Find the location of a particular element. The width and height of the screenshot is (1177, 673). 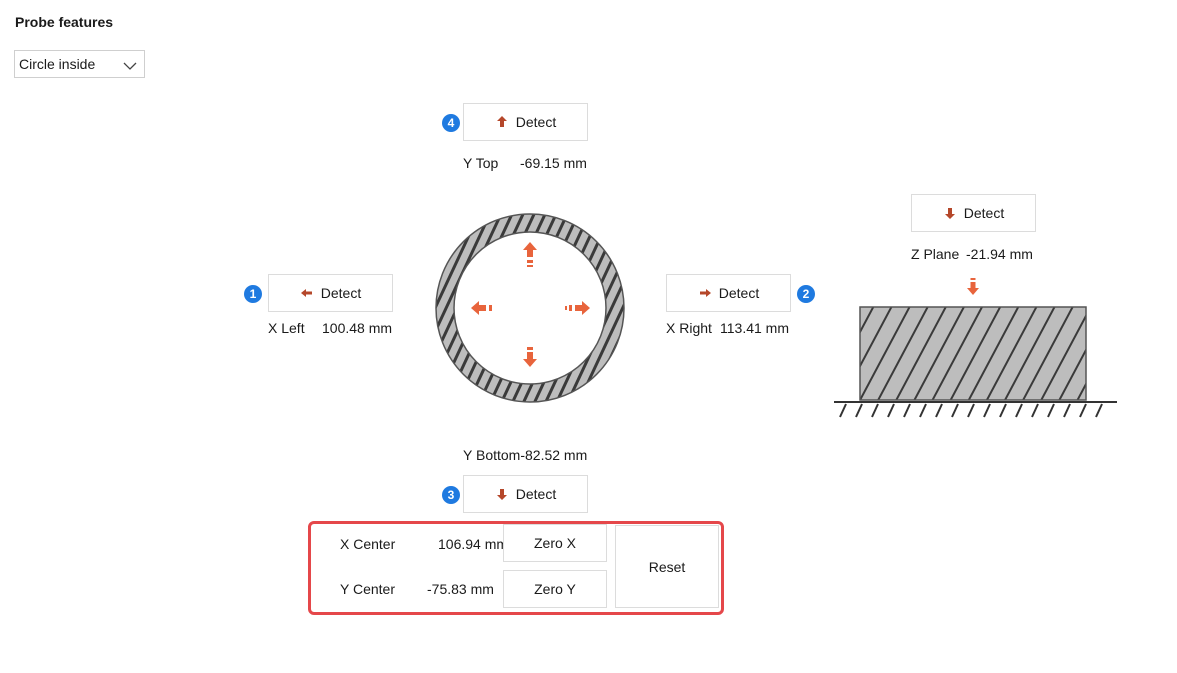

zero-y-button: Zero Y is located at coordinates (555, 589).